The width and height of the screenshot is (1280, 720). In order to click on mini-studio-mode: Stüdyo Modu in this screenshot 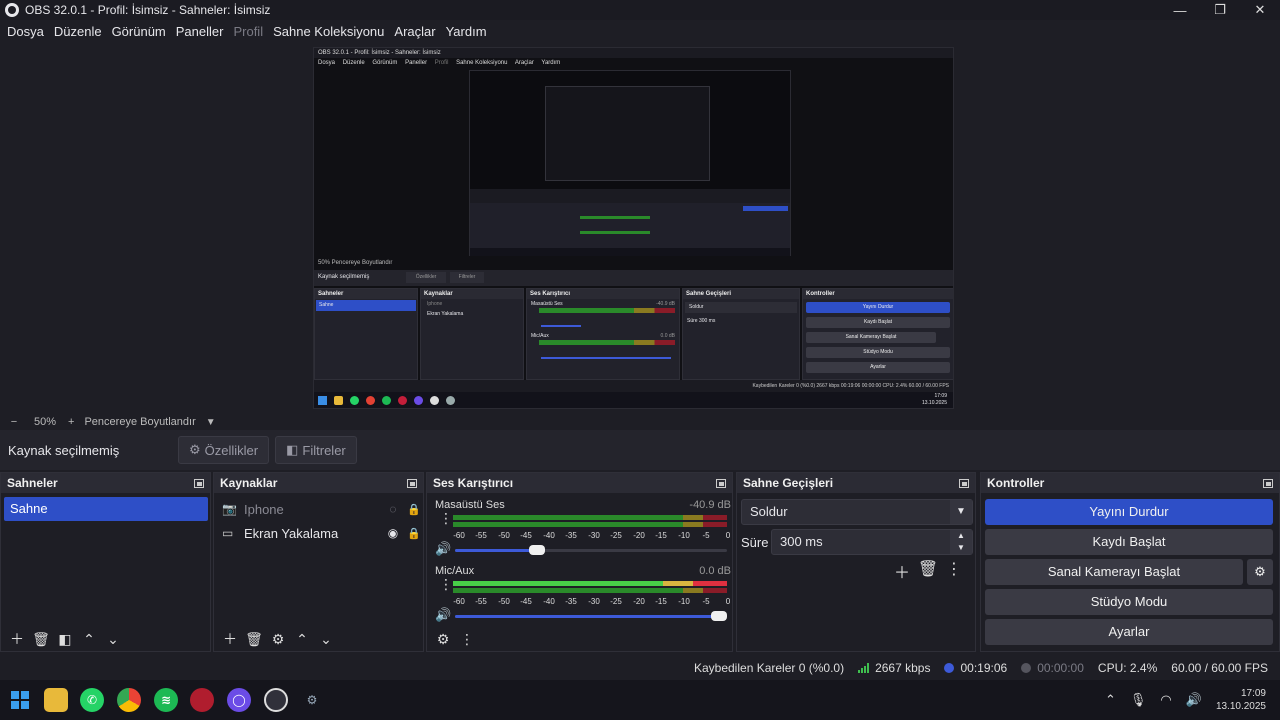, I will do `click(878, 352)`.